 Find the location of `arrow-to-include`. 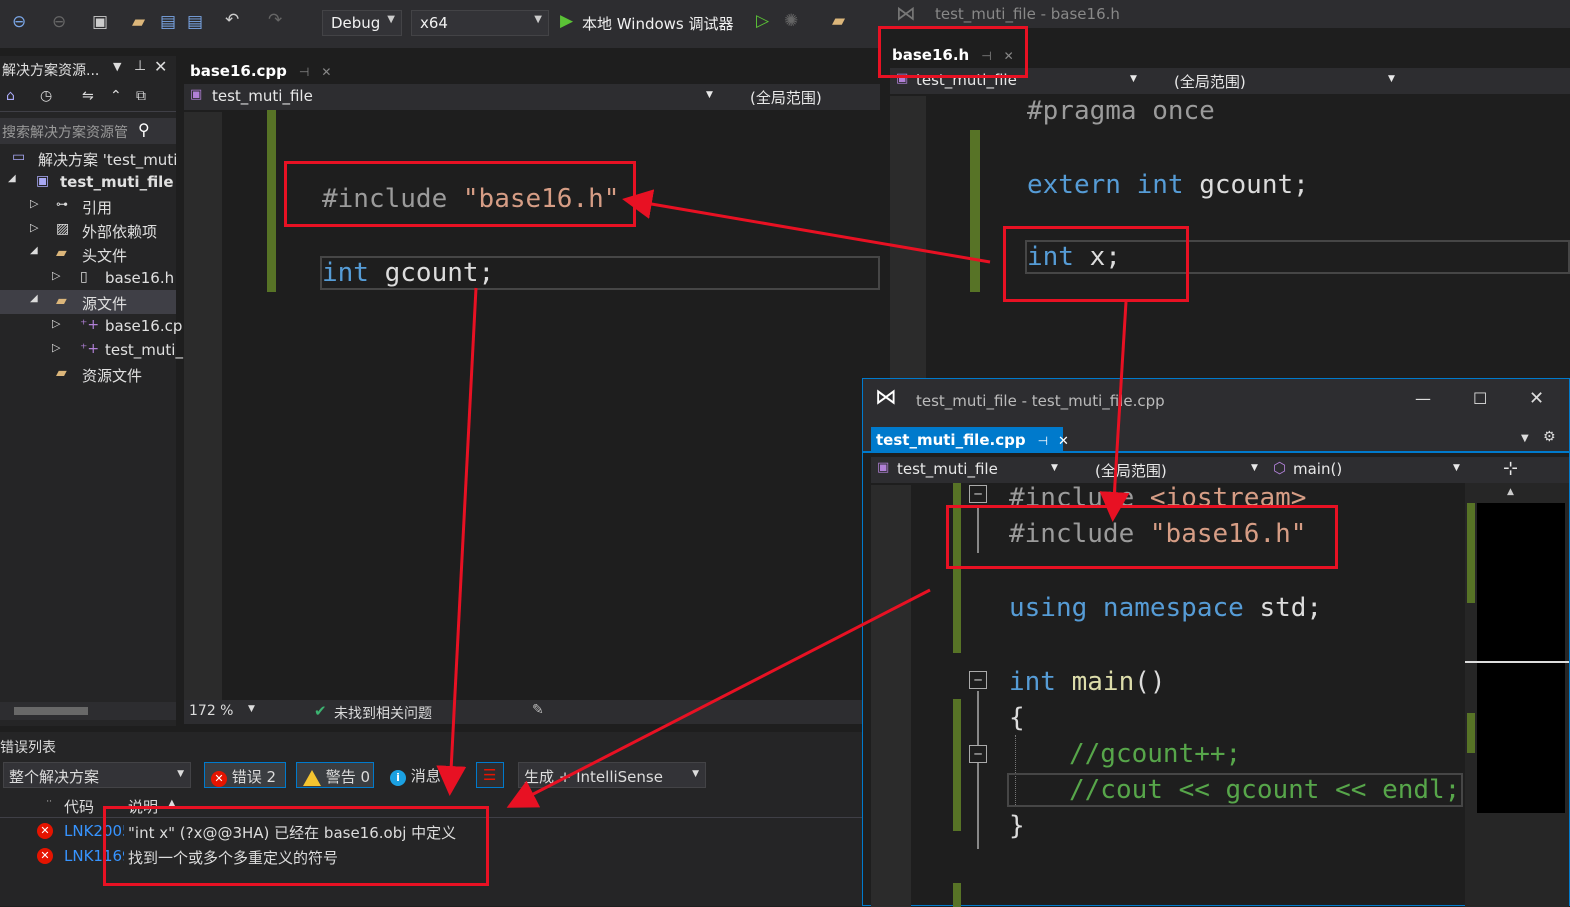

arrow-to-include is located at coordinates (806, 226).